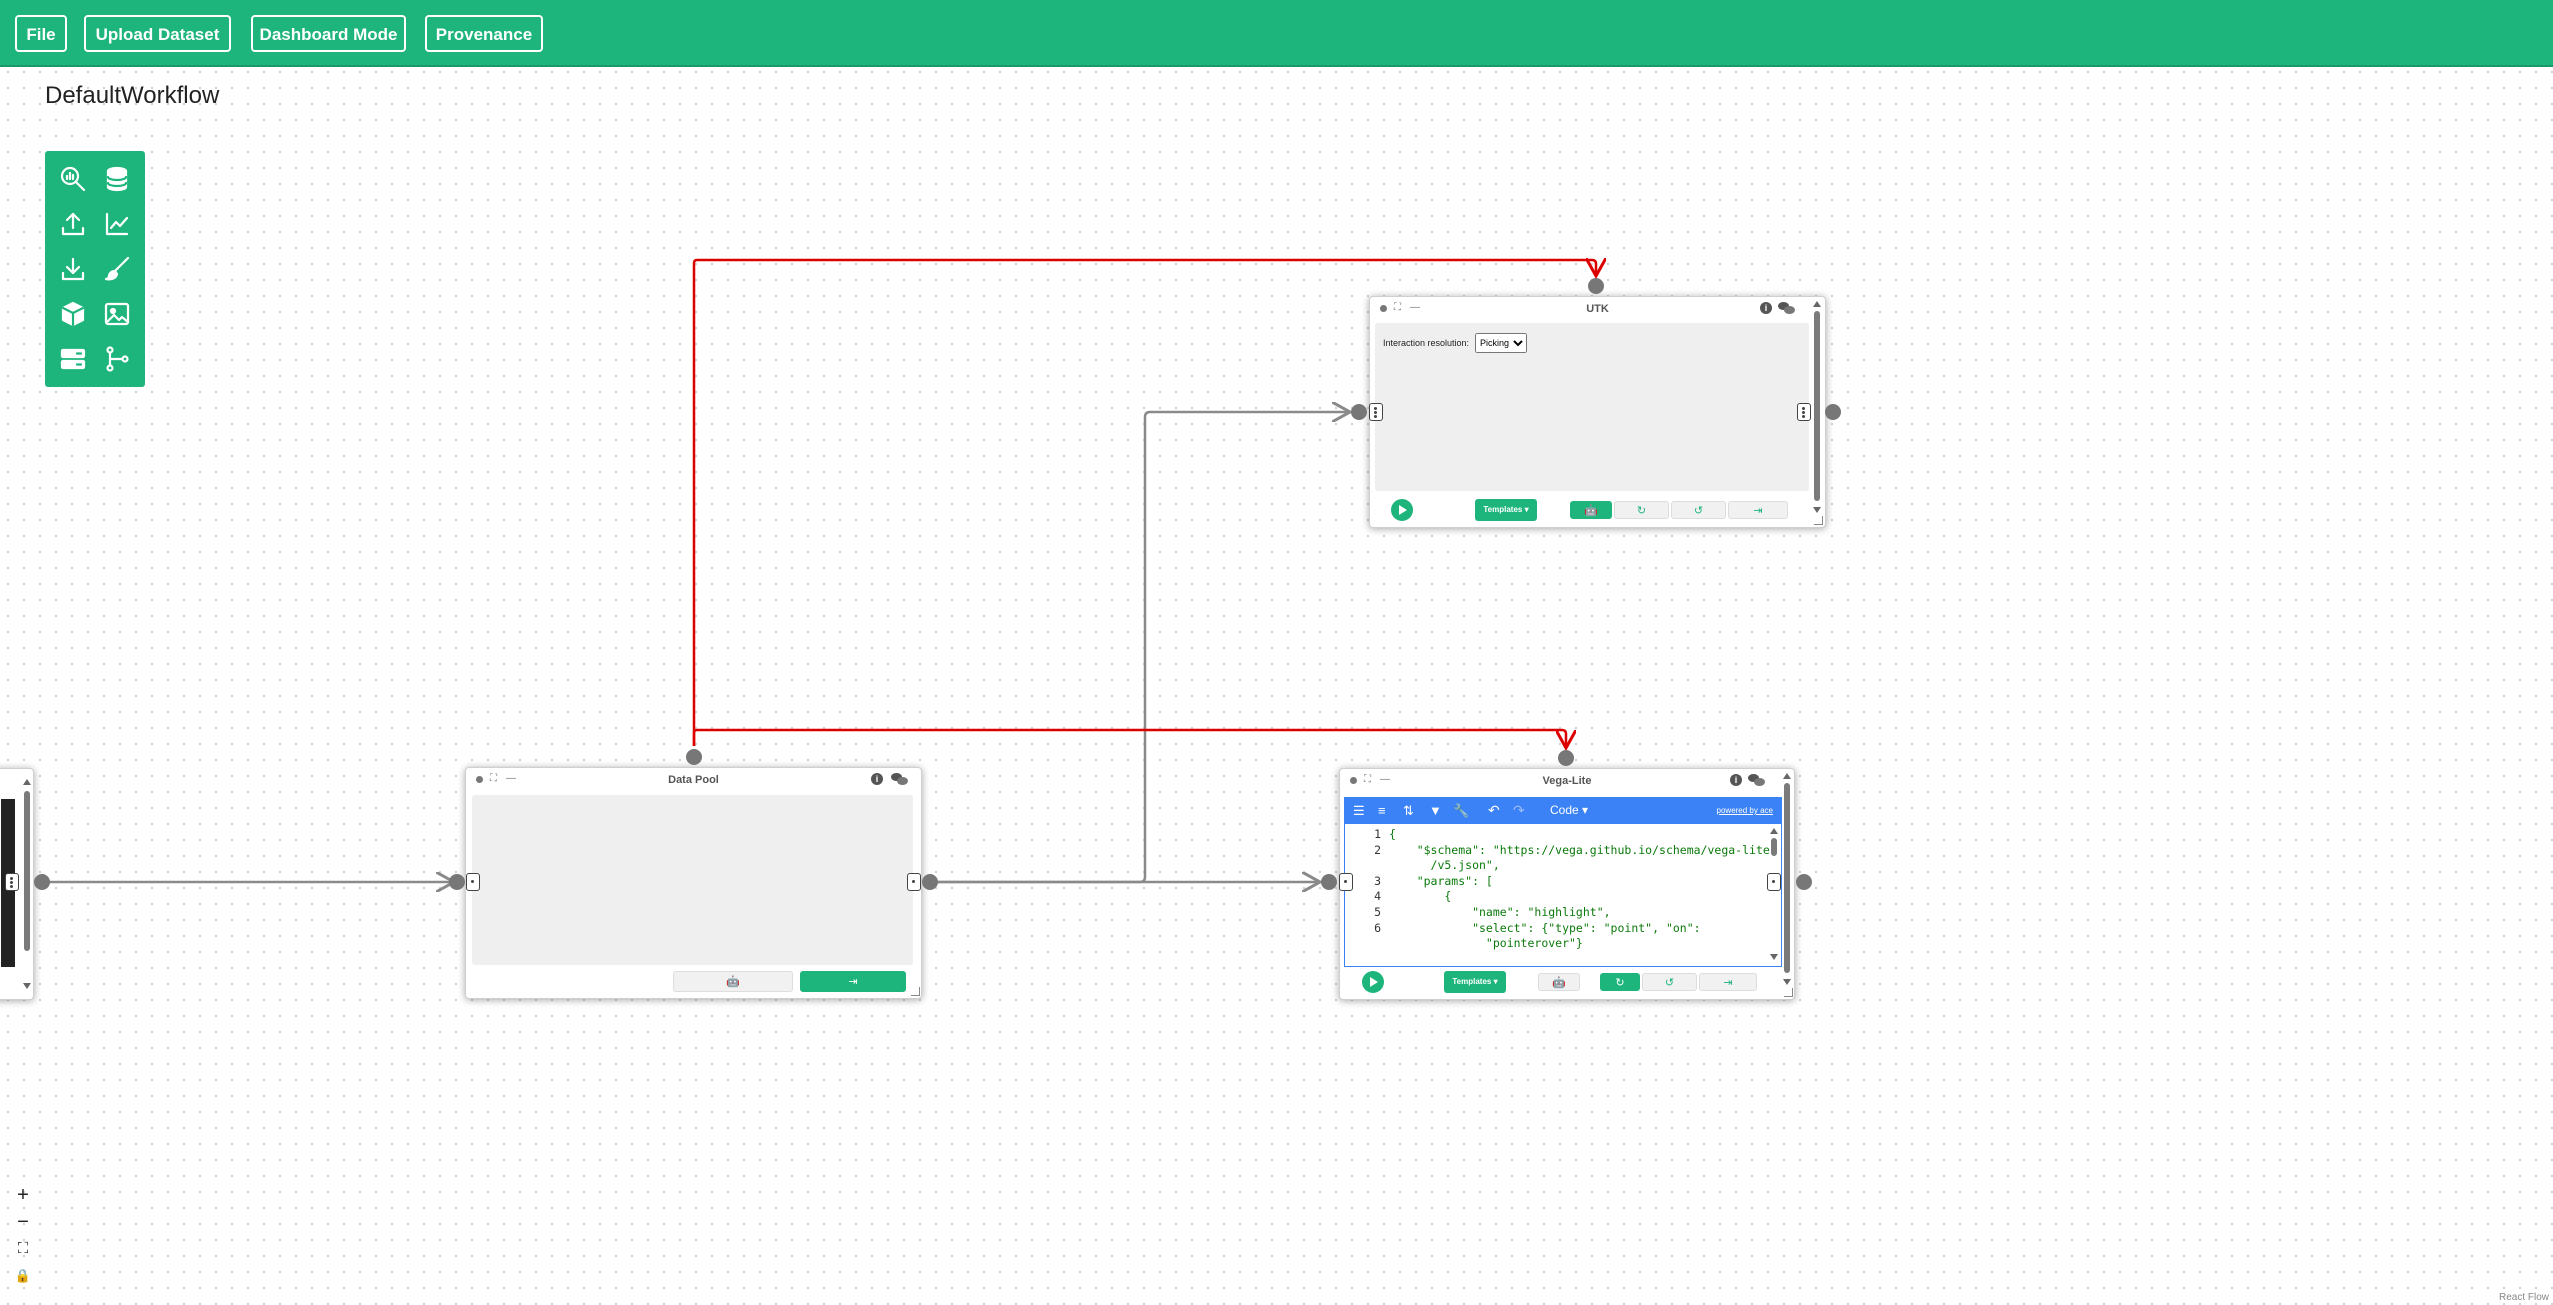  Describe the element at coordinates (1370, 835) in the screenshot. I see `code-line: 1{` at that location.